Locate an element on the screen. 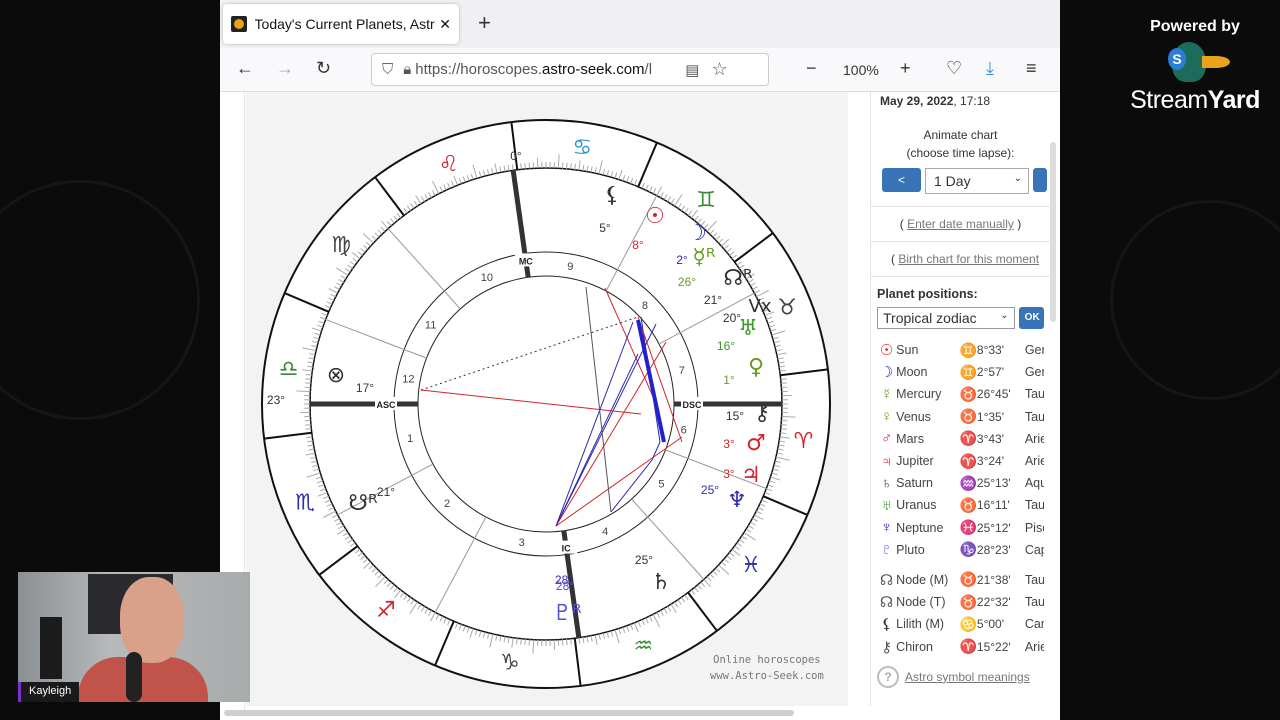  time-lapse-select: 1 Day ⌄ is located at coordinates (977, 181).